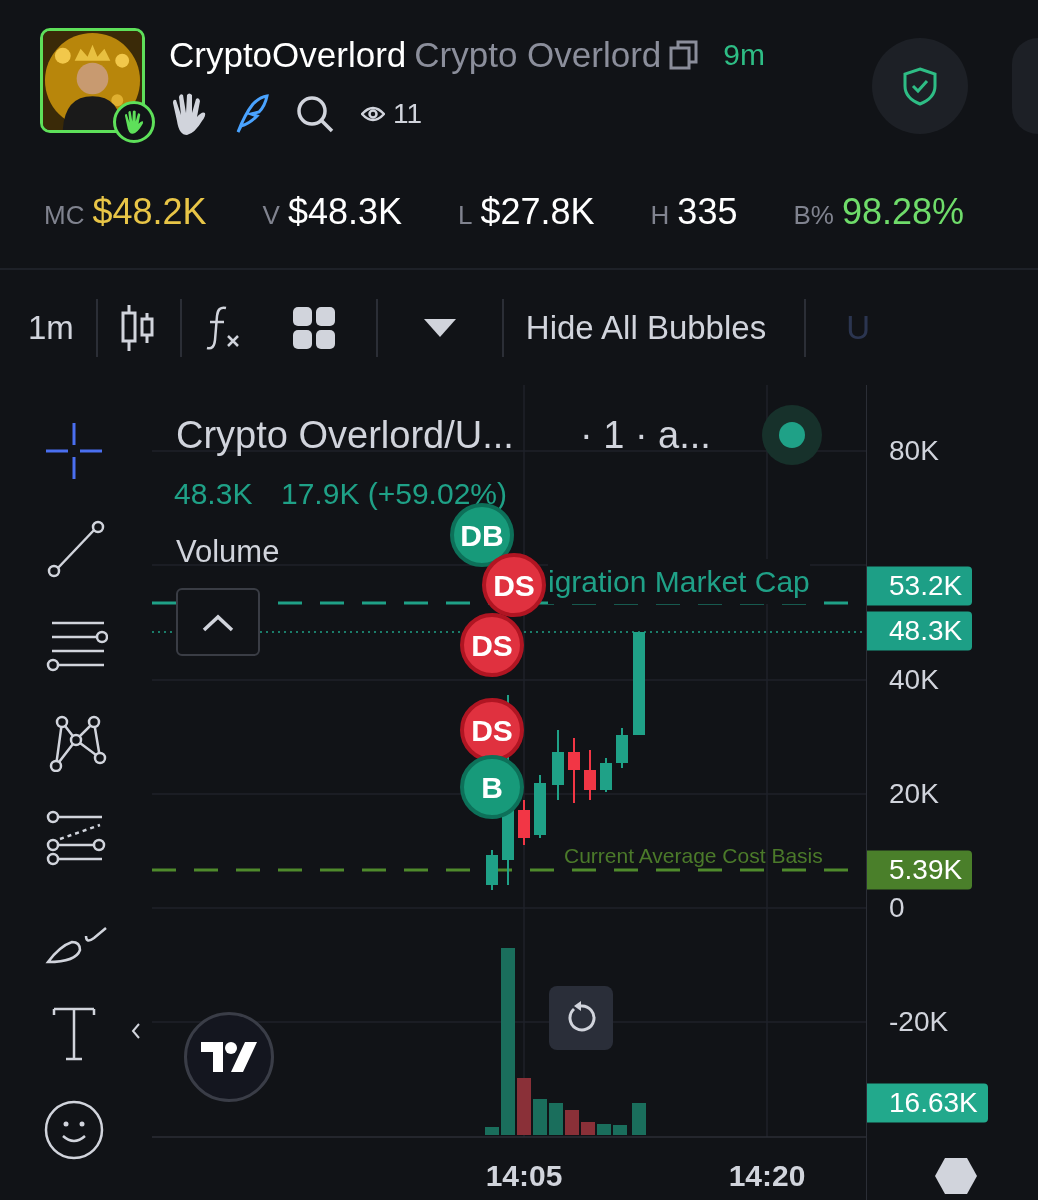  Describe the element at coordinates (373, 114) in the screenshot. I see `eye-icon` at that location.